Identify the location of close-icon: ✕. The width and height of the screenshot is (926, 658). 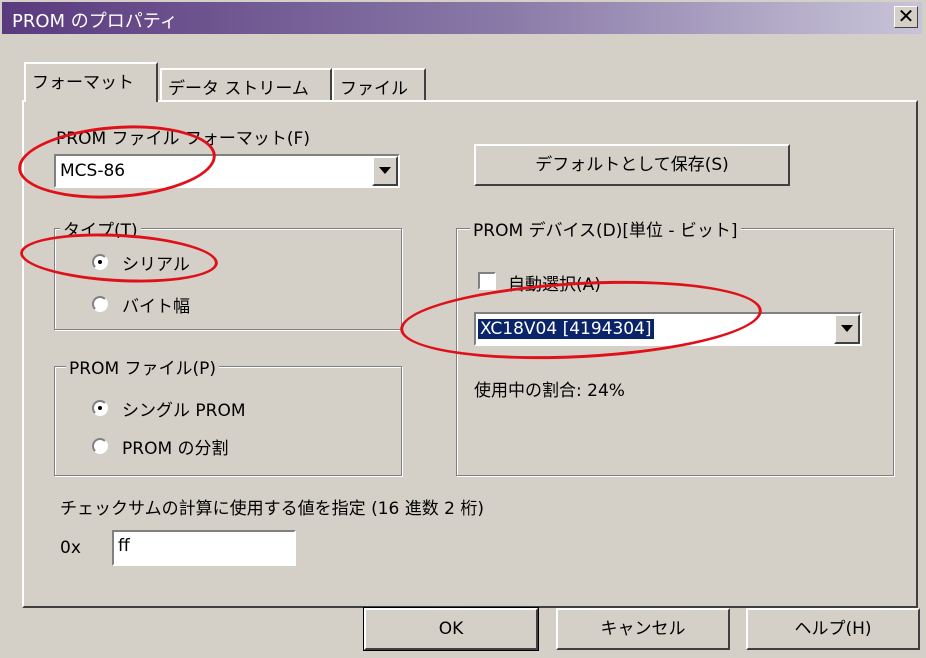
(906, 16).